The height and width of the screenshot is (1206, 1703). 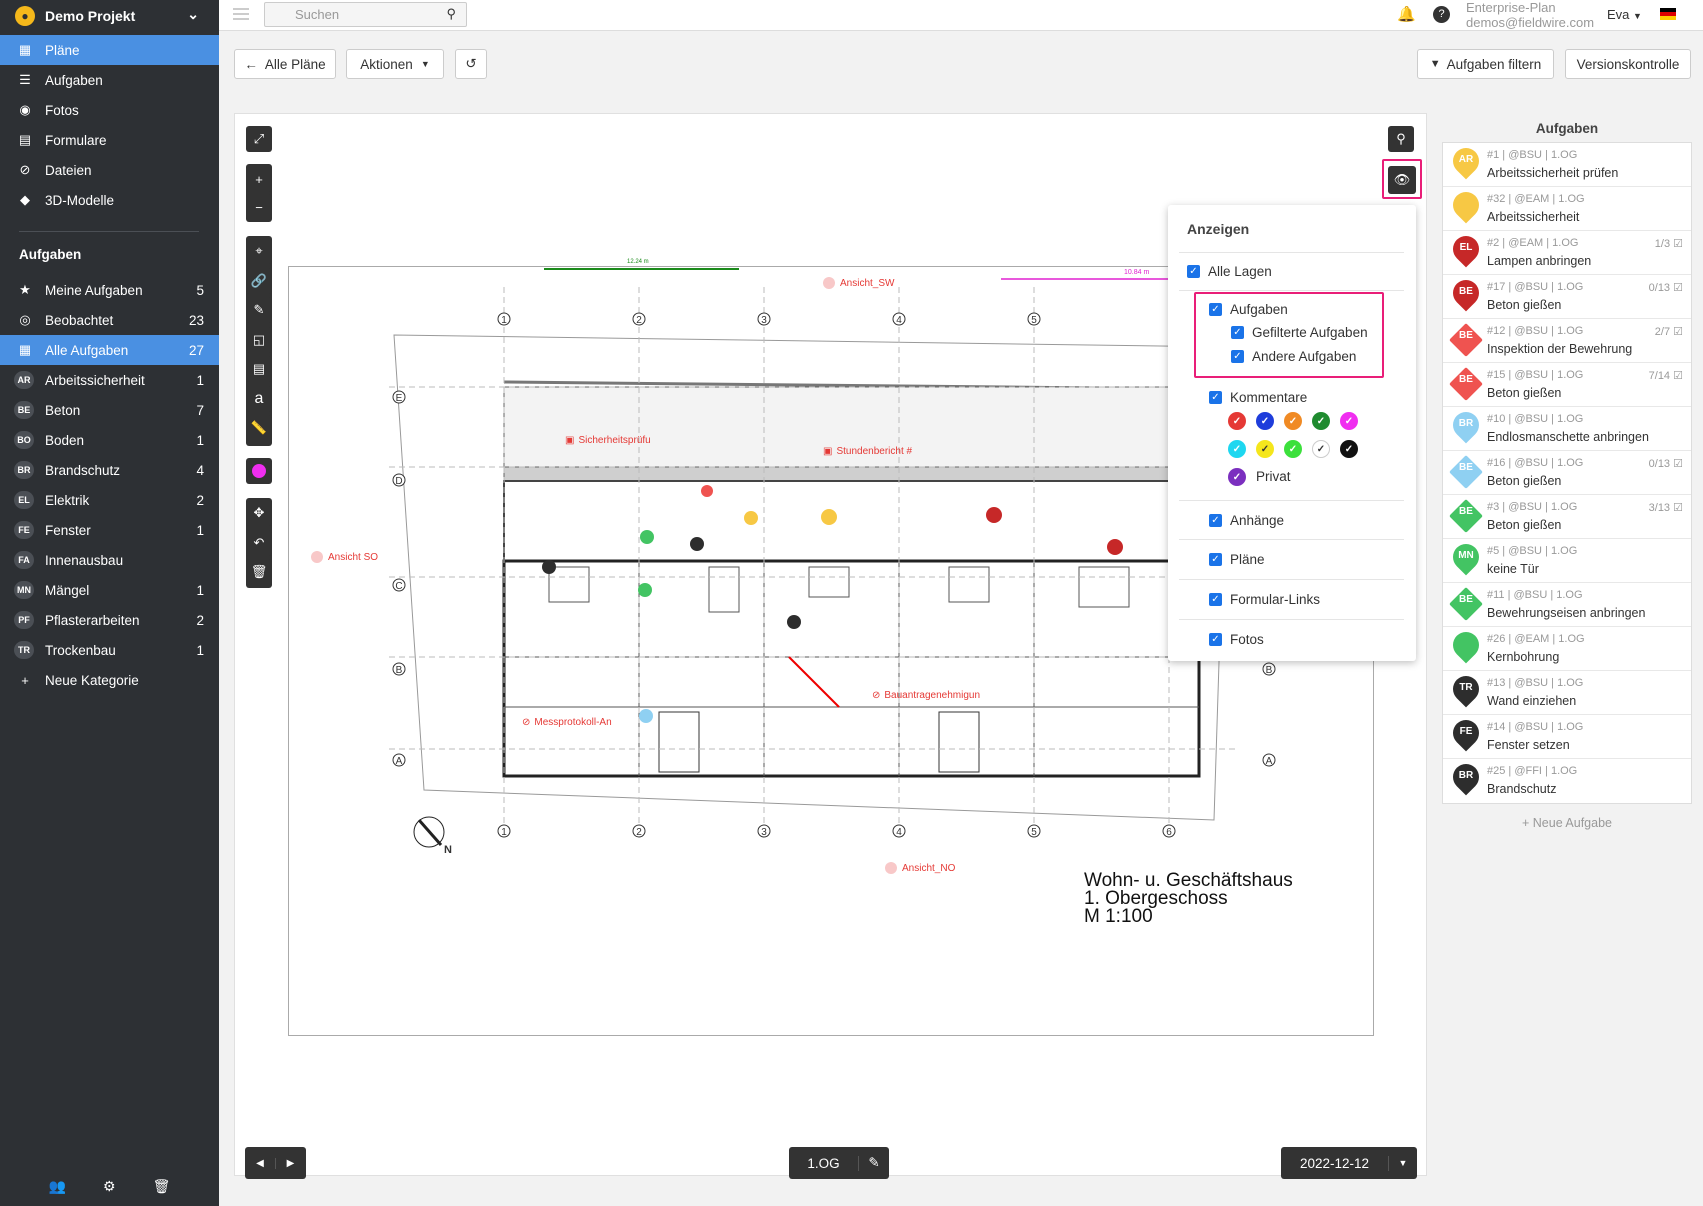 I want to click on sidebar-item-3d-modelle: ◆ 3D-Modelle, so click(x=109, y=200).